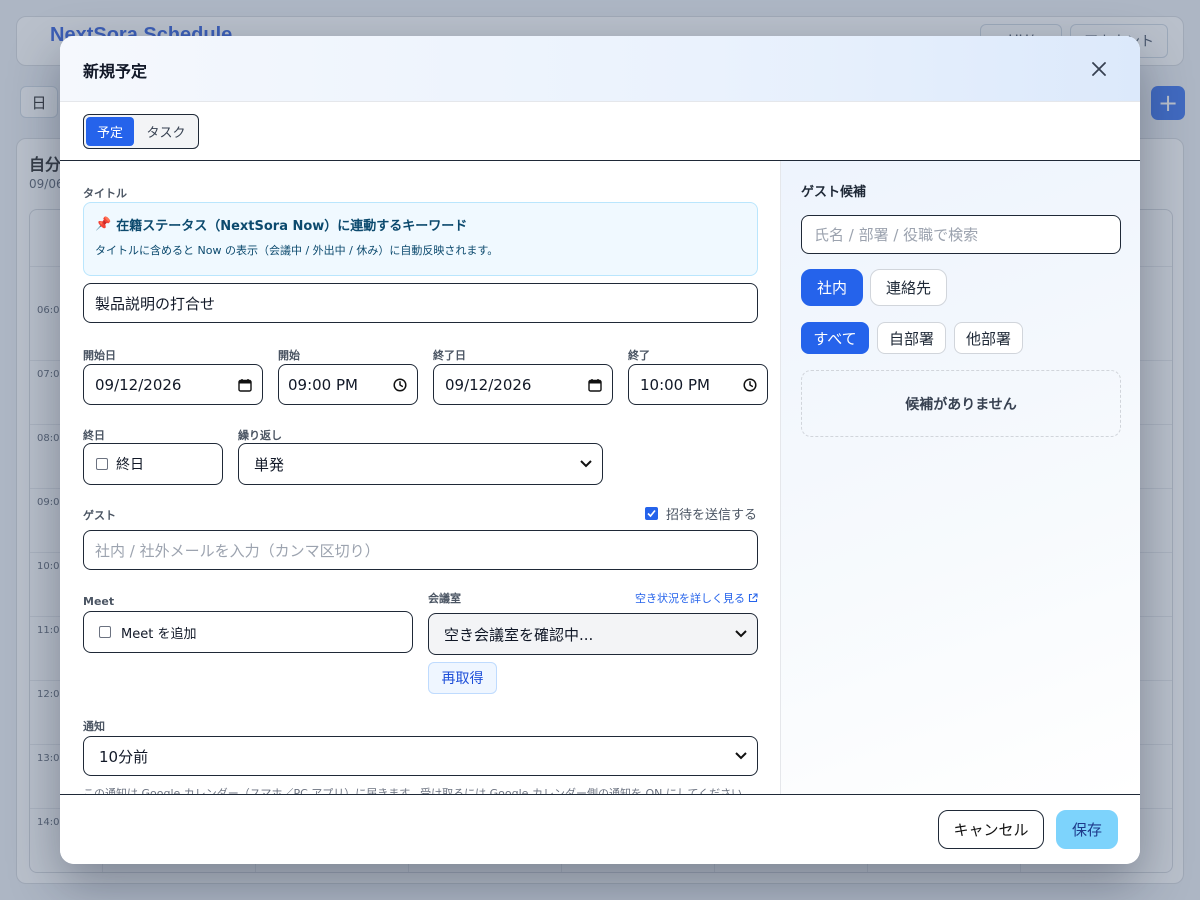  I want to click on start-date-input: 09/12/2026, so click(173, 384).